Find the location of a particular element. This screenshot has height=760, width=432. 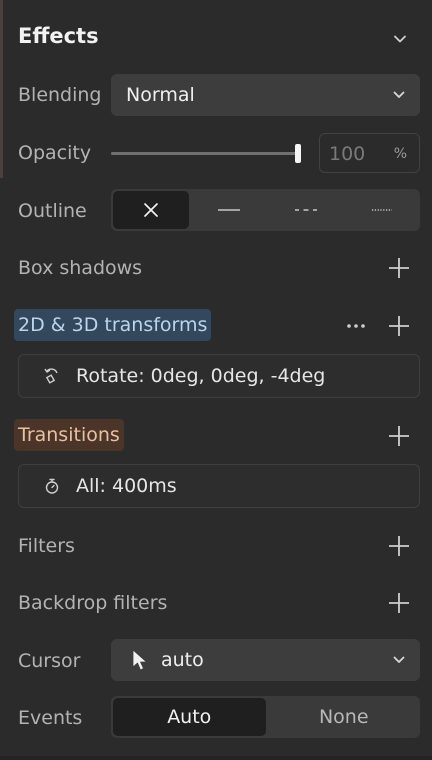

events-segmented-control: Auto None is located at coordinates (265, 717).